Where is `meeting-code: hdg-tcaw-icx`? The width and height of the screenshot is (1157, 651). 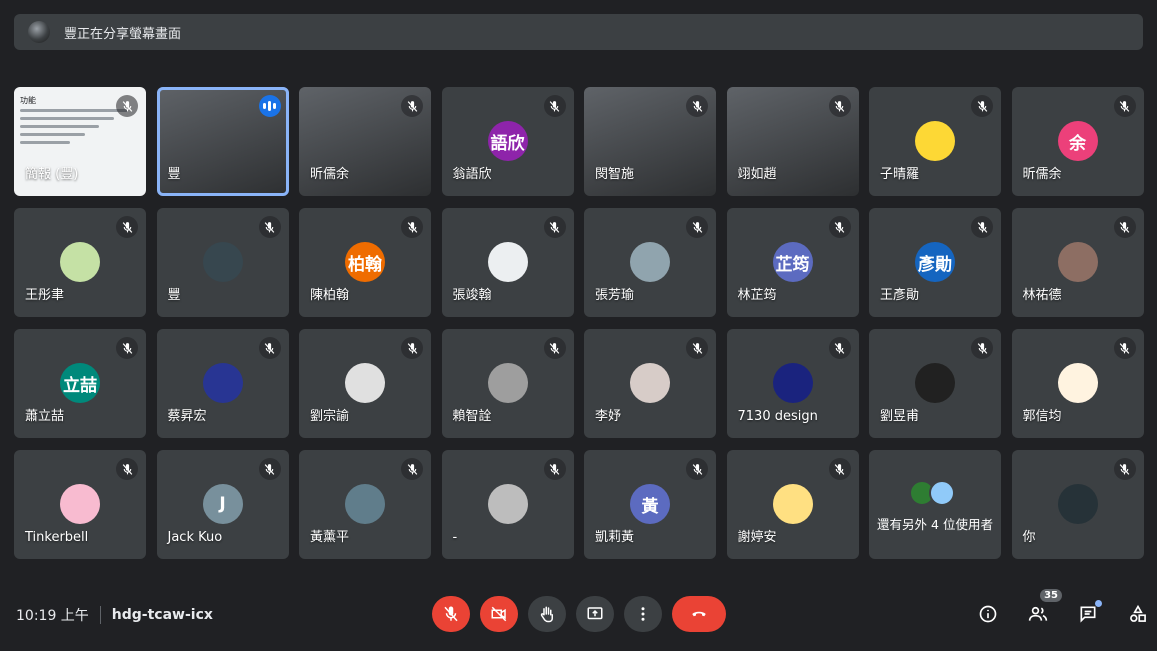 meeting-code: hdg-tcaw-icx is located at coordinates (162, 615).